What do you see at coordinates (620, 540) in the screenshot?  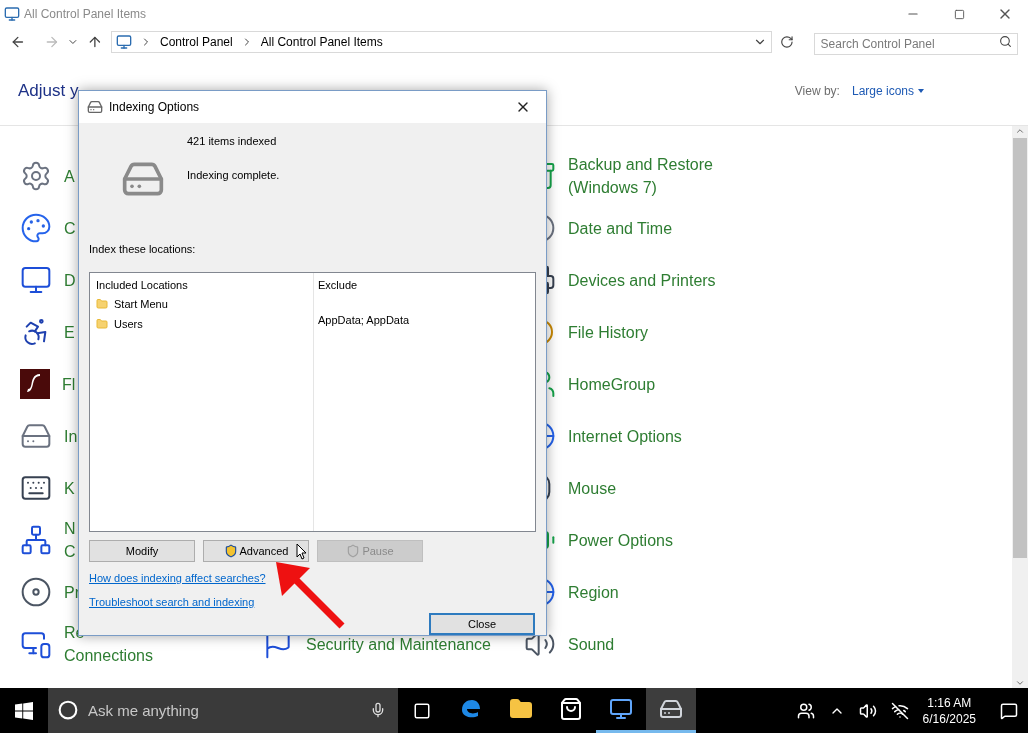 I see `item-link: Power Options` at bounding box center [620, 540].